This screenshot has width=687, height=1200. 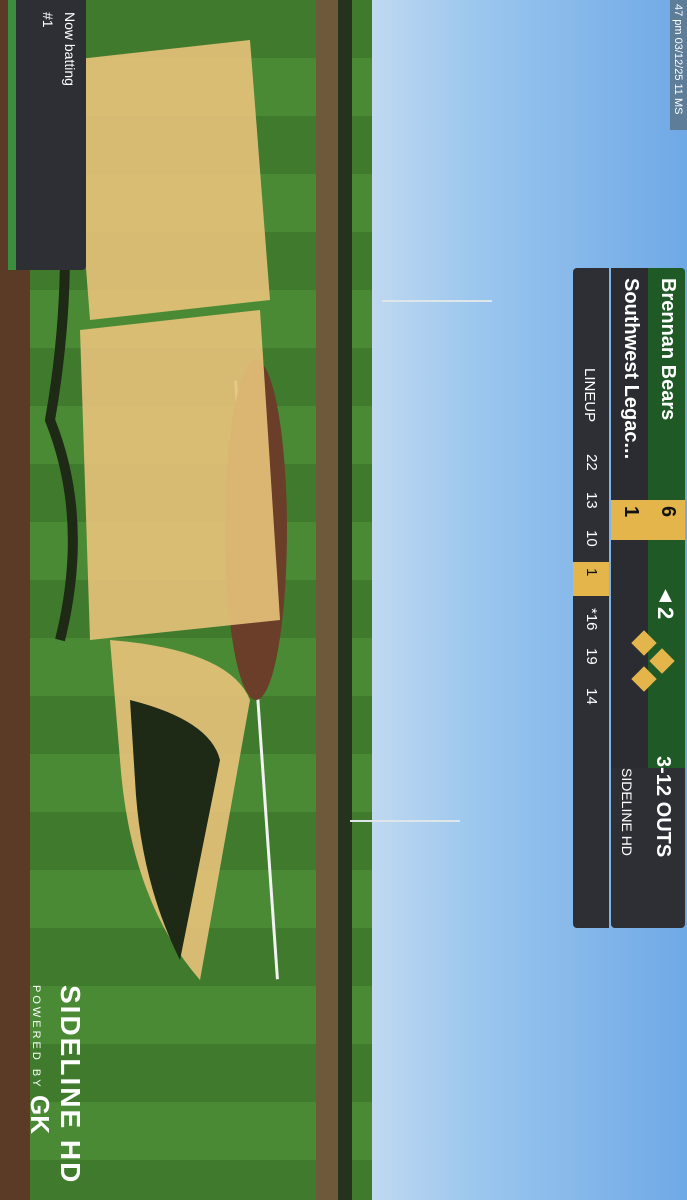 I want to click on count-text: 3-1, so click(x=663, y=770).